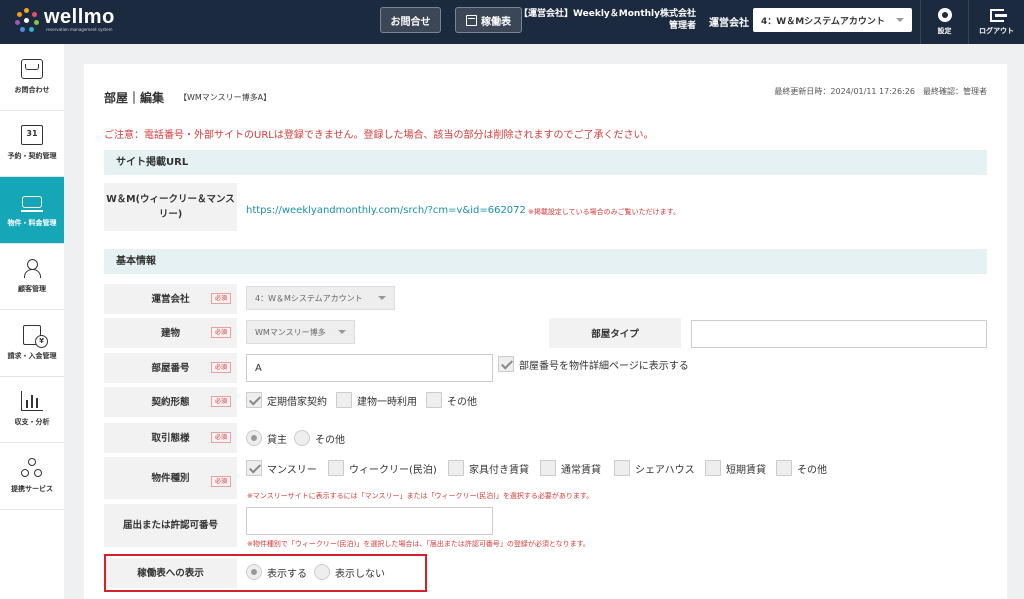 The height and width of the screenshot is (599, 1024). I want to click on room-type-label: 部屋タイプ, so click(615, 333).